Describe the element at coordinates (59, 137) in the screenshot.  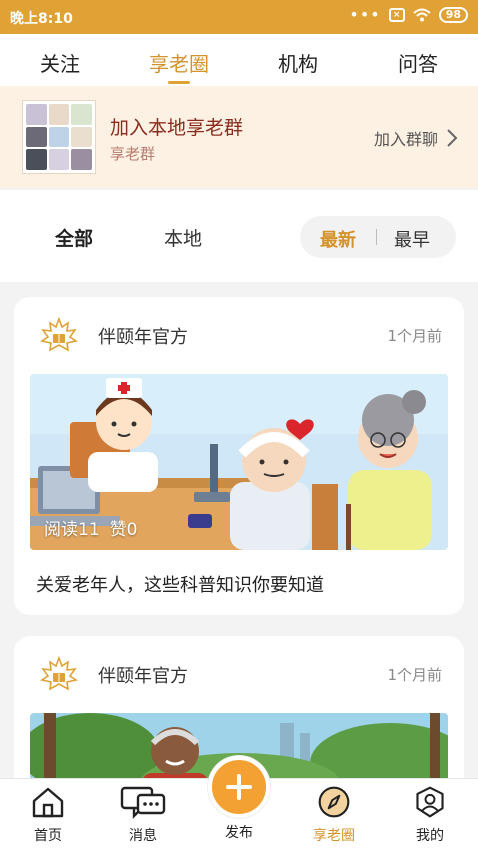
I see `group-avatar-collage` at that location.